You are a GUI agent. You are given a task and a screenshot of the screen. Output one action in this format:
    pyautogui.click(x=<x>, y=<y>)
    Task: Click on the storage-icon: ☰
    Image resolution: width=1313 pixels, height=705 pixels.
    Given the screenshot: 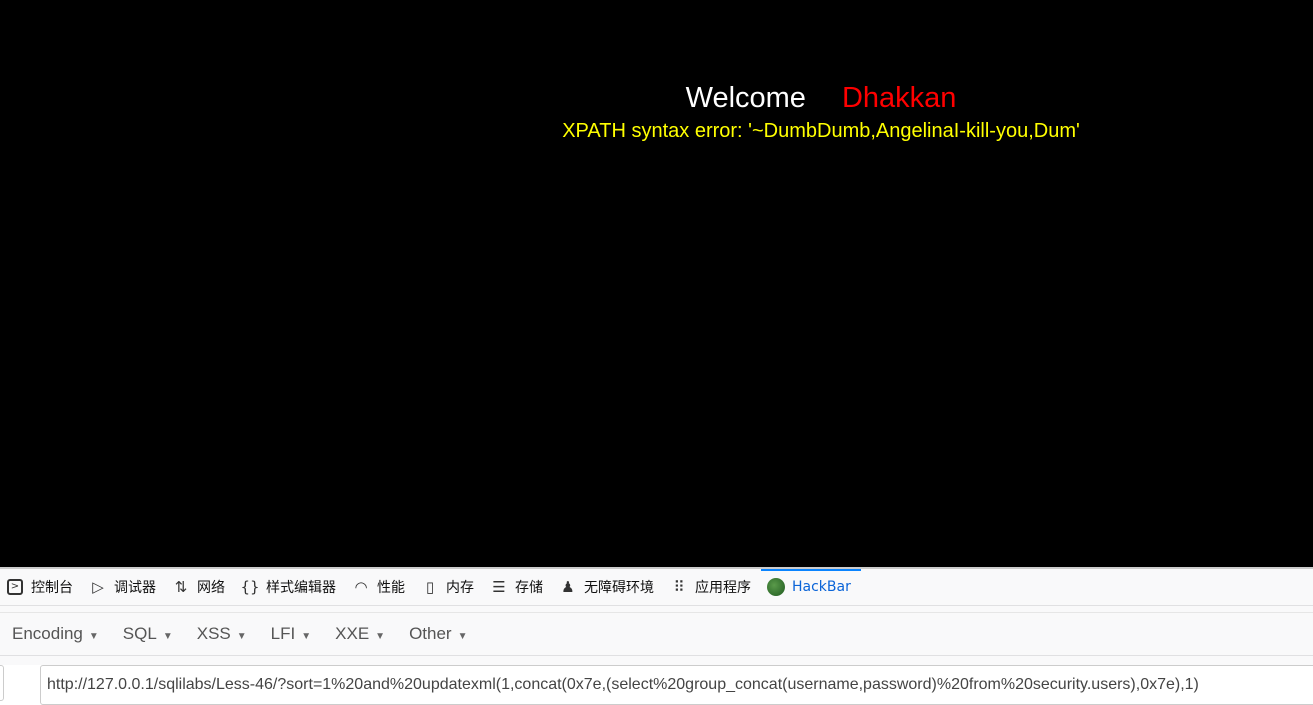 What is the action you would take?
    pyautogui.click(x=499, y=587)
    